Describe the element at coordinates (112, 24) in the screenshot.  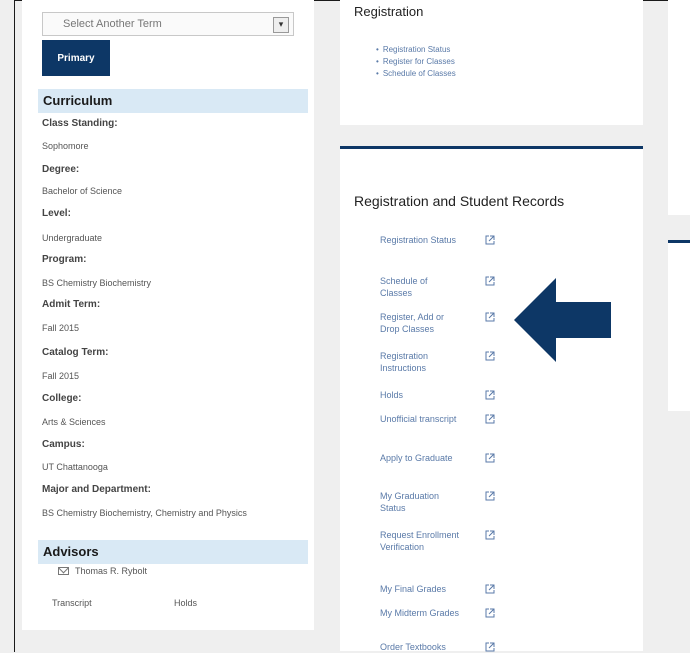
I see `term-select-value: Select Another Term` at that location.